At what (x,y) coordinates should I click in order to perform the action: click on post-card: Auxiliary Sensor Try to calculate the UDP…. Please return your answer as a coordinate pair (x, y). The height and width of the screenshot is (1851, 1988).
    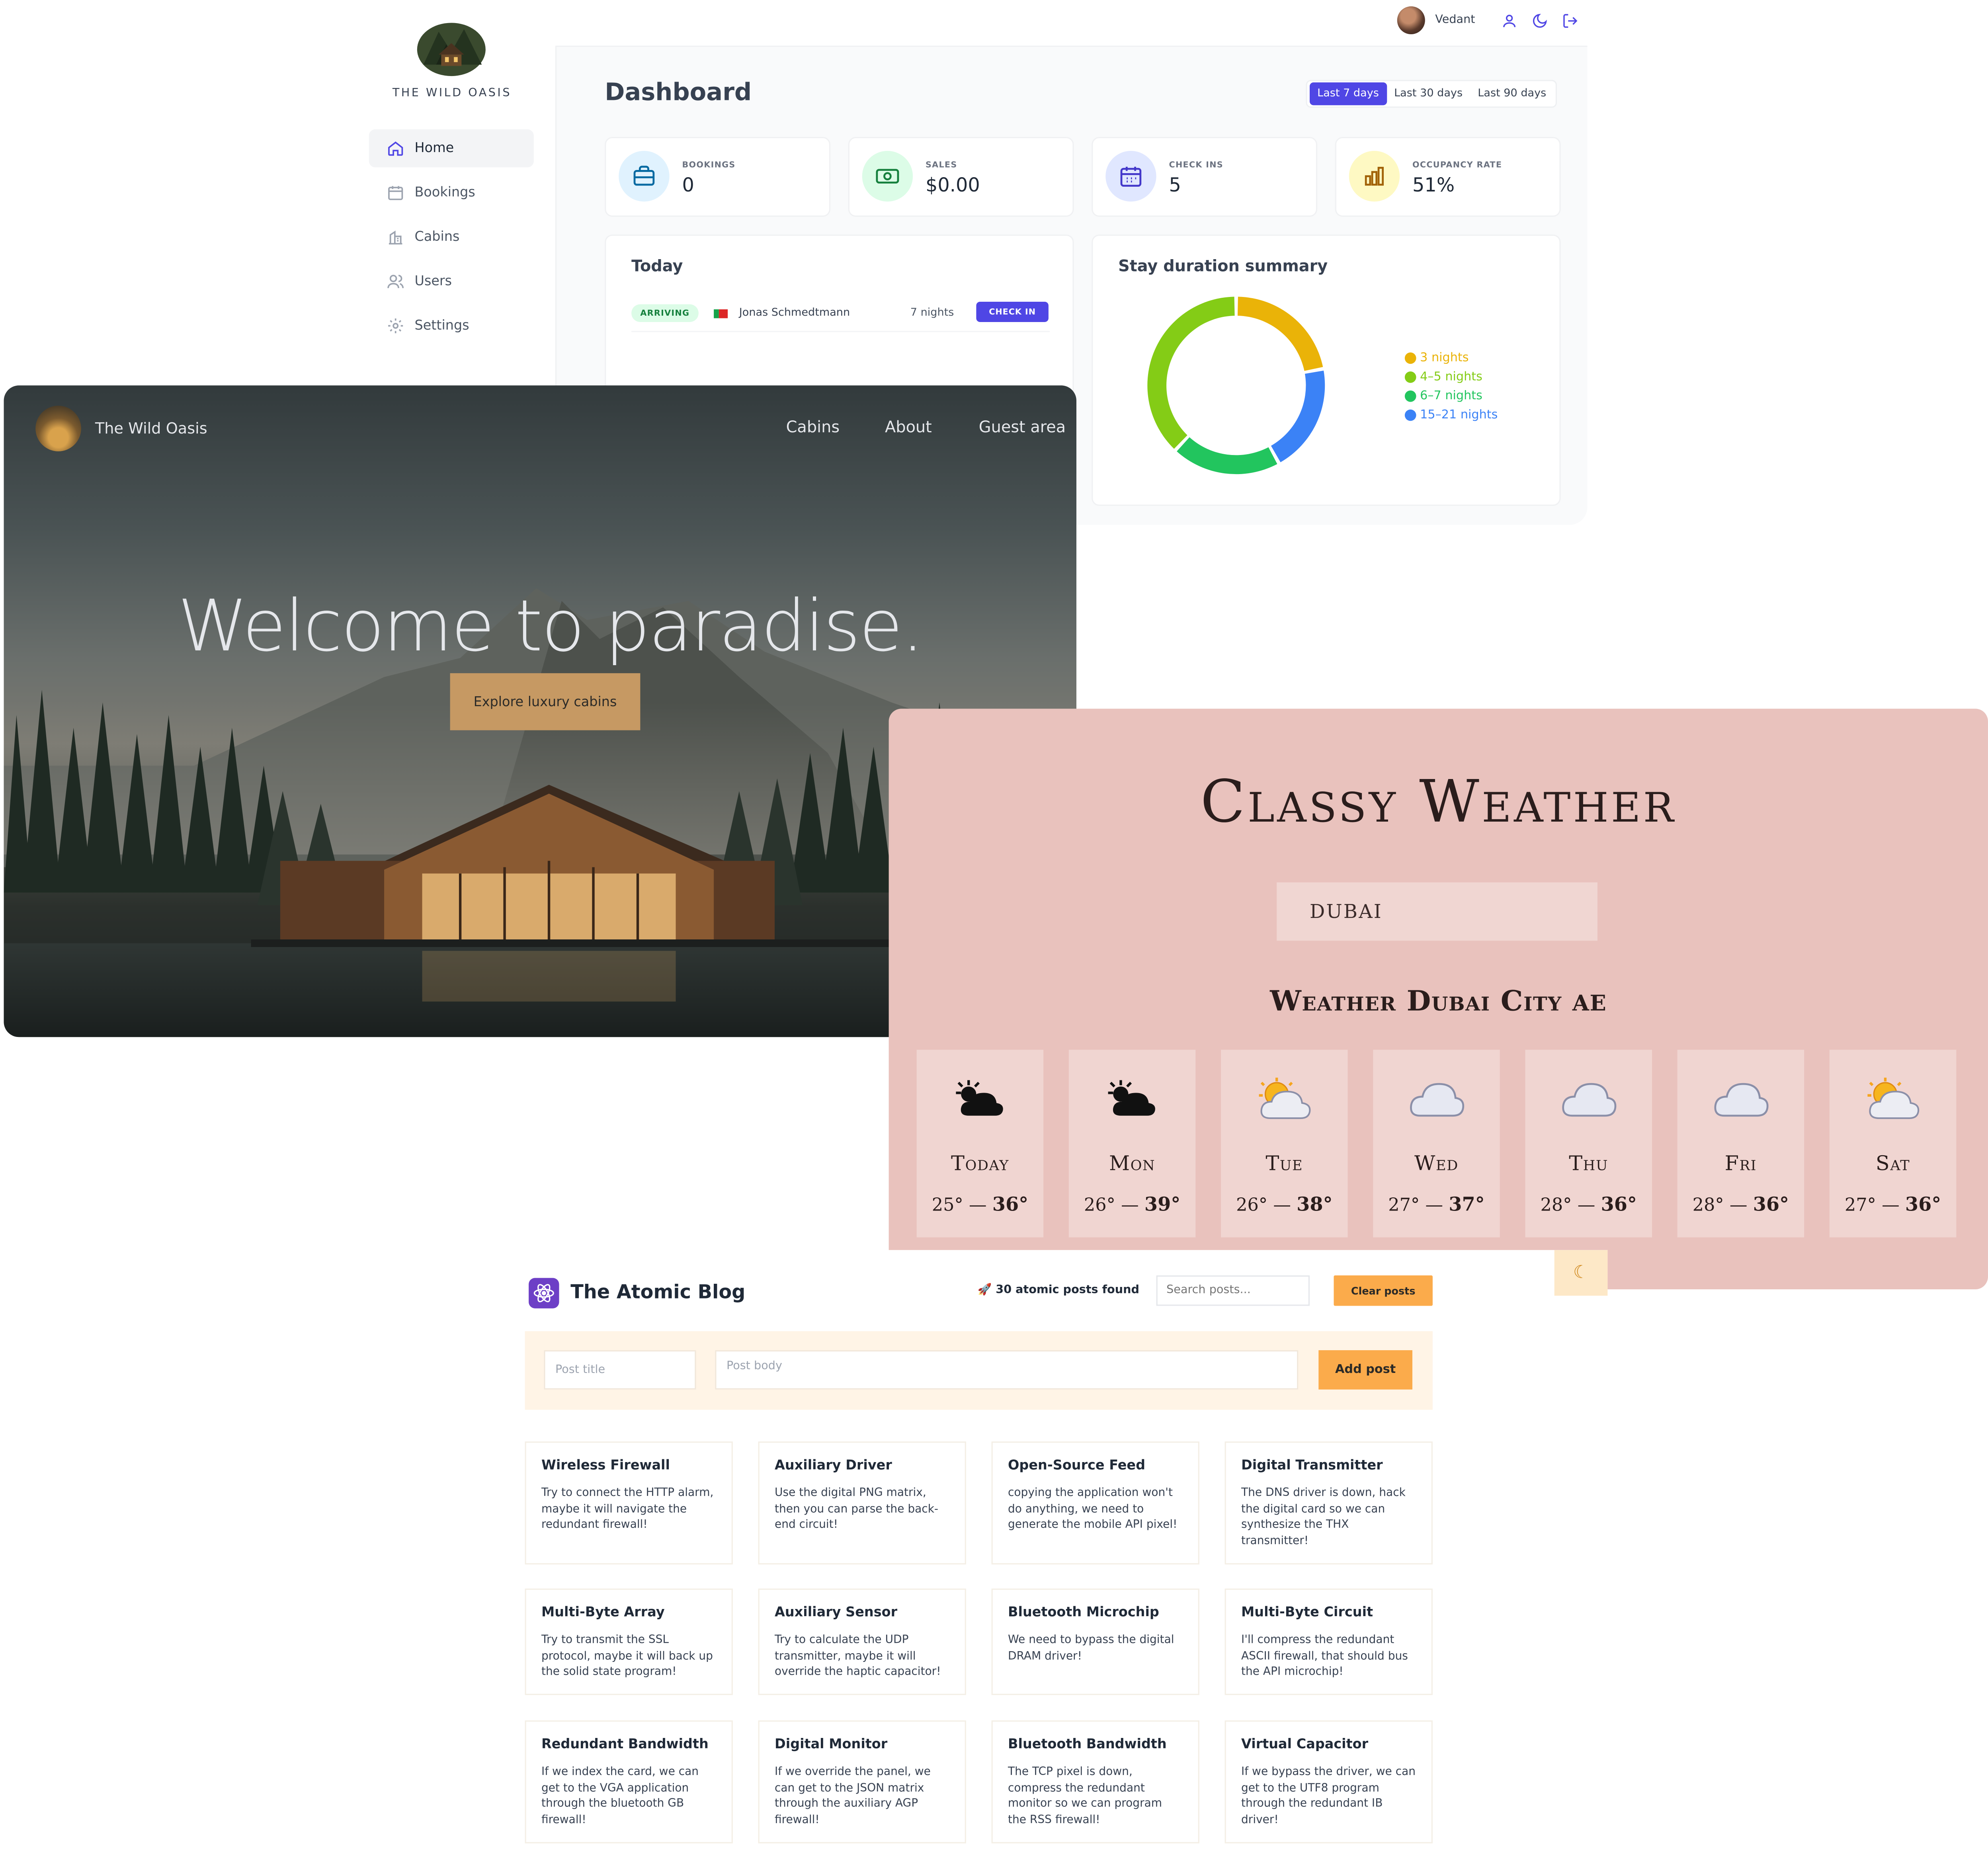
    Looking at the image, I should click on (862, 1642).